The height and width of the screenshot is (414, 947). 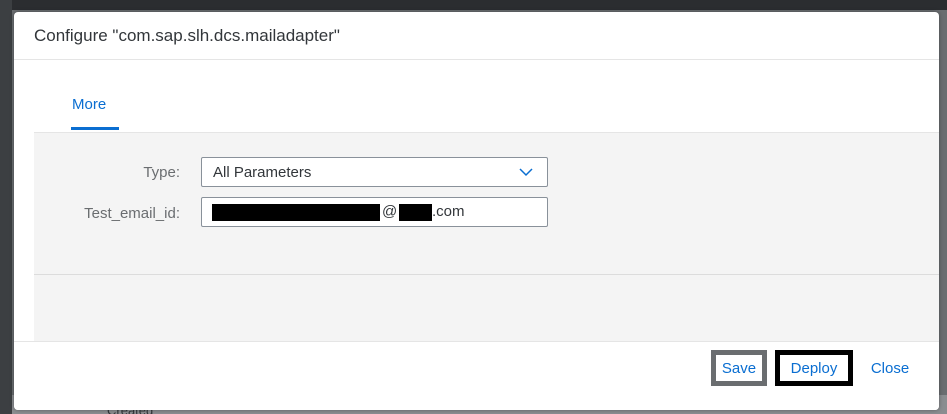 What do you see at coordinates (890, 368) in the screenshot?
I see `close-button: Close` at bounding box center [890, 368].